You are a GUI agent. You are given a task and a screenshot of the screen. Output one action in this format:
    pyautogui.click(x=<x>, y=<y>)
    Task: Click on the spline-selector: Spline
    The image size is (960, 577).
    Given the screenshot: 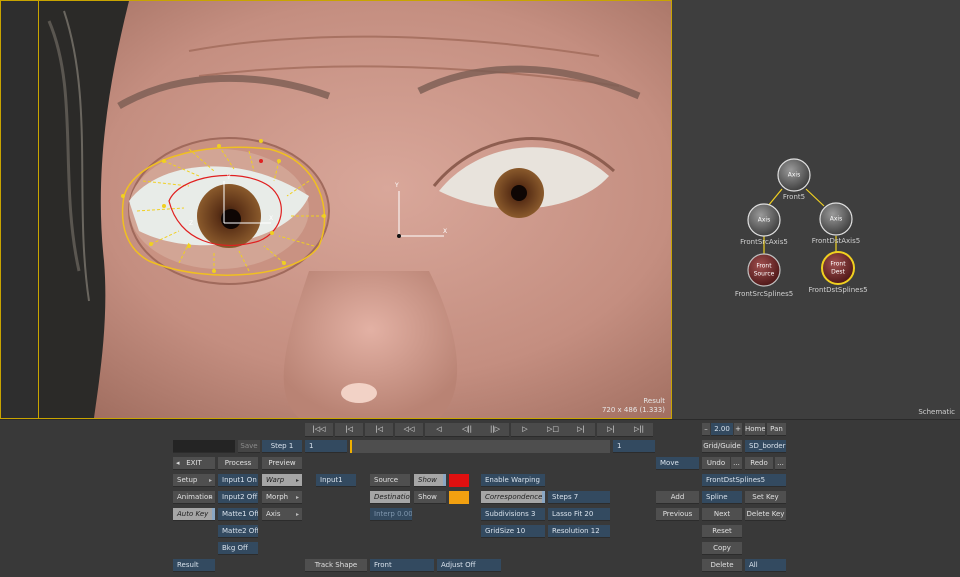 What is the action you would take?
    pyautogui.click(x=722, y=497)
    